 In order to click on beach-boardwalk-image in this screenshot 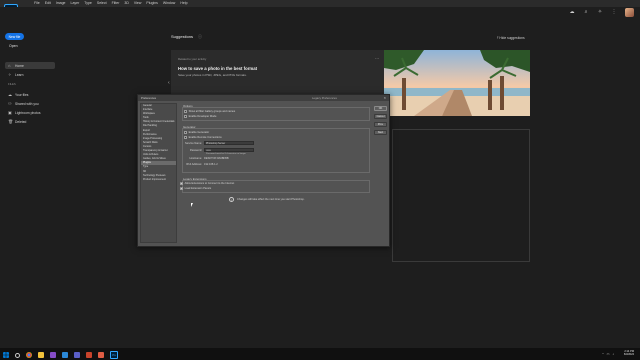, I will do `click(457, 83)`.